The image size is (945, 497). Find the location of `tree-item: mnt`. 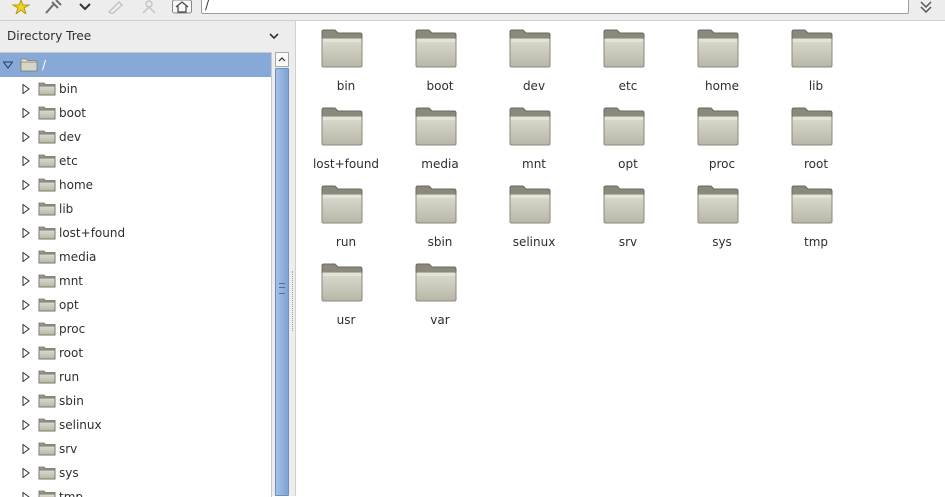

tree-item: mnt is located at coordinates (135, 281).